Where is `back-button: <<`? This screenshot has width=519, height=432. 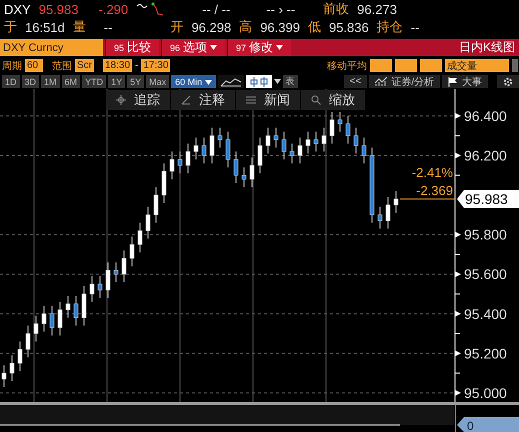
back-button: << is located at coordinates (356, 81).